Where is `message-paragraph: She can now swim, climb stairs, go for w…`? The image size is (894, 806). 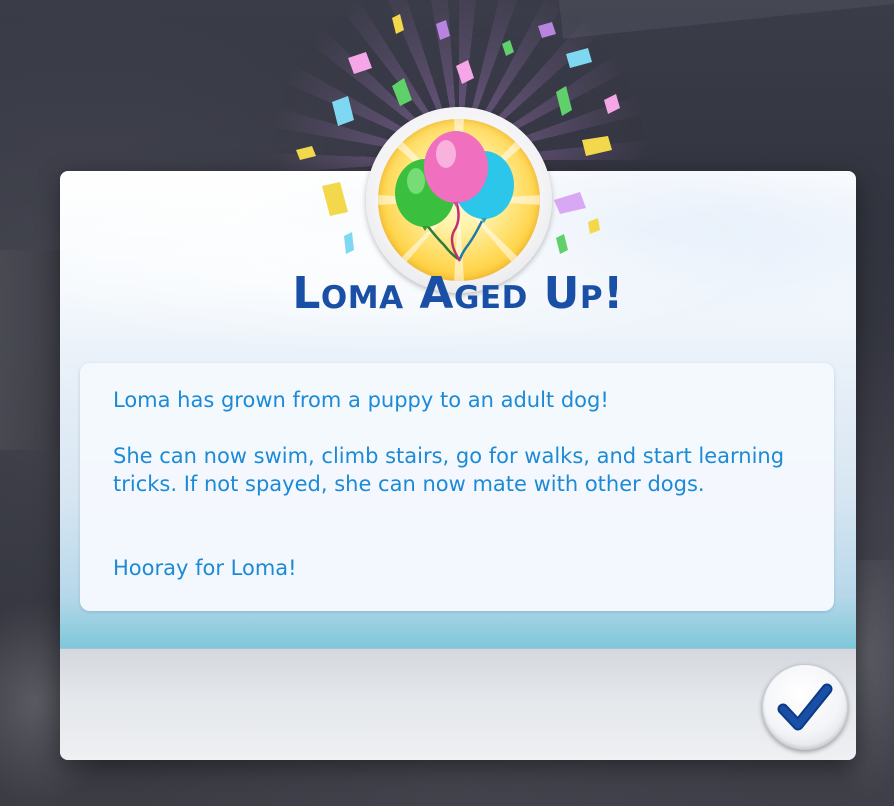
message-paragraph: She can now swim, climb stairs, go for w… is located at coordinates (449, 470).